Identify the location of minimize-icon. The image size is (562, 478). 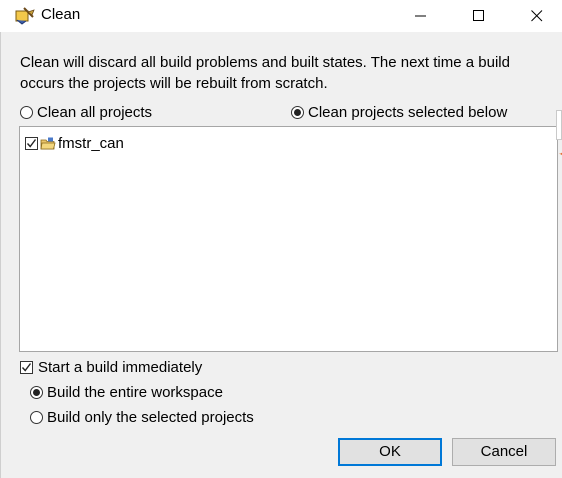
(420, 16).